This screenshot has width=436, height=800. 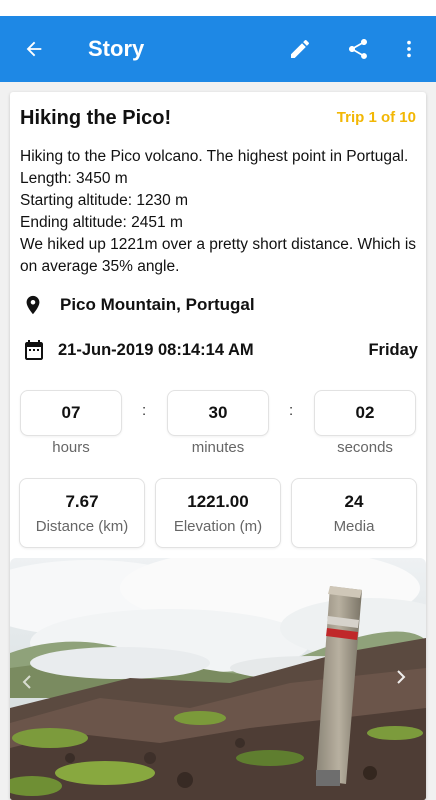 What do you see at coordinates (218, 526) in the screenshot?
I see `elevation-label: Elevation (m)` at bounding box center [218, 526].